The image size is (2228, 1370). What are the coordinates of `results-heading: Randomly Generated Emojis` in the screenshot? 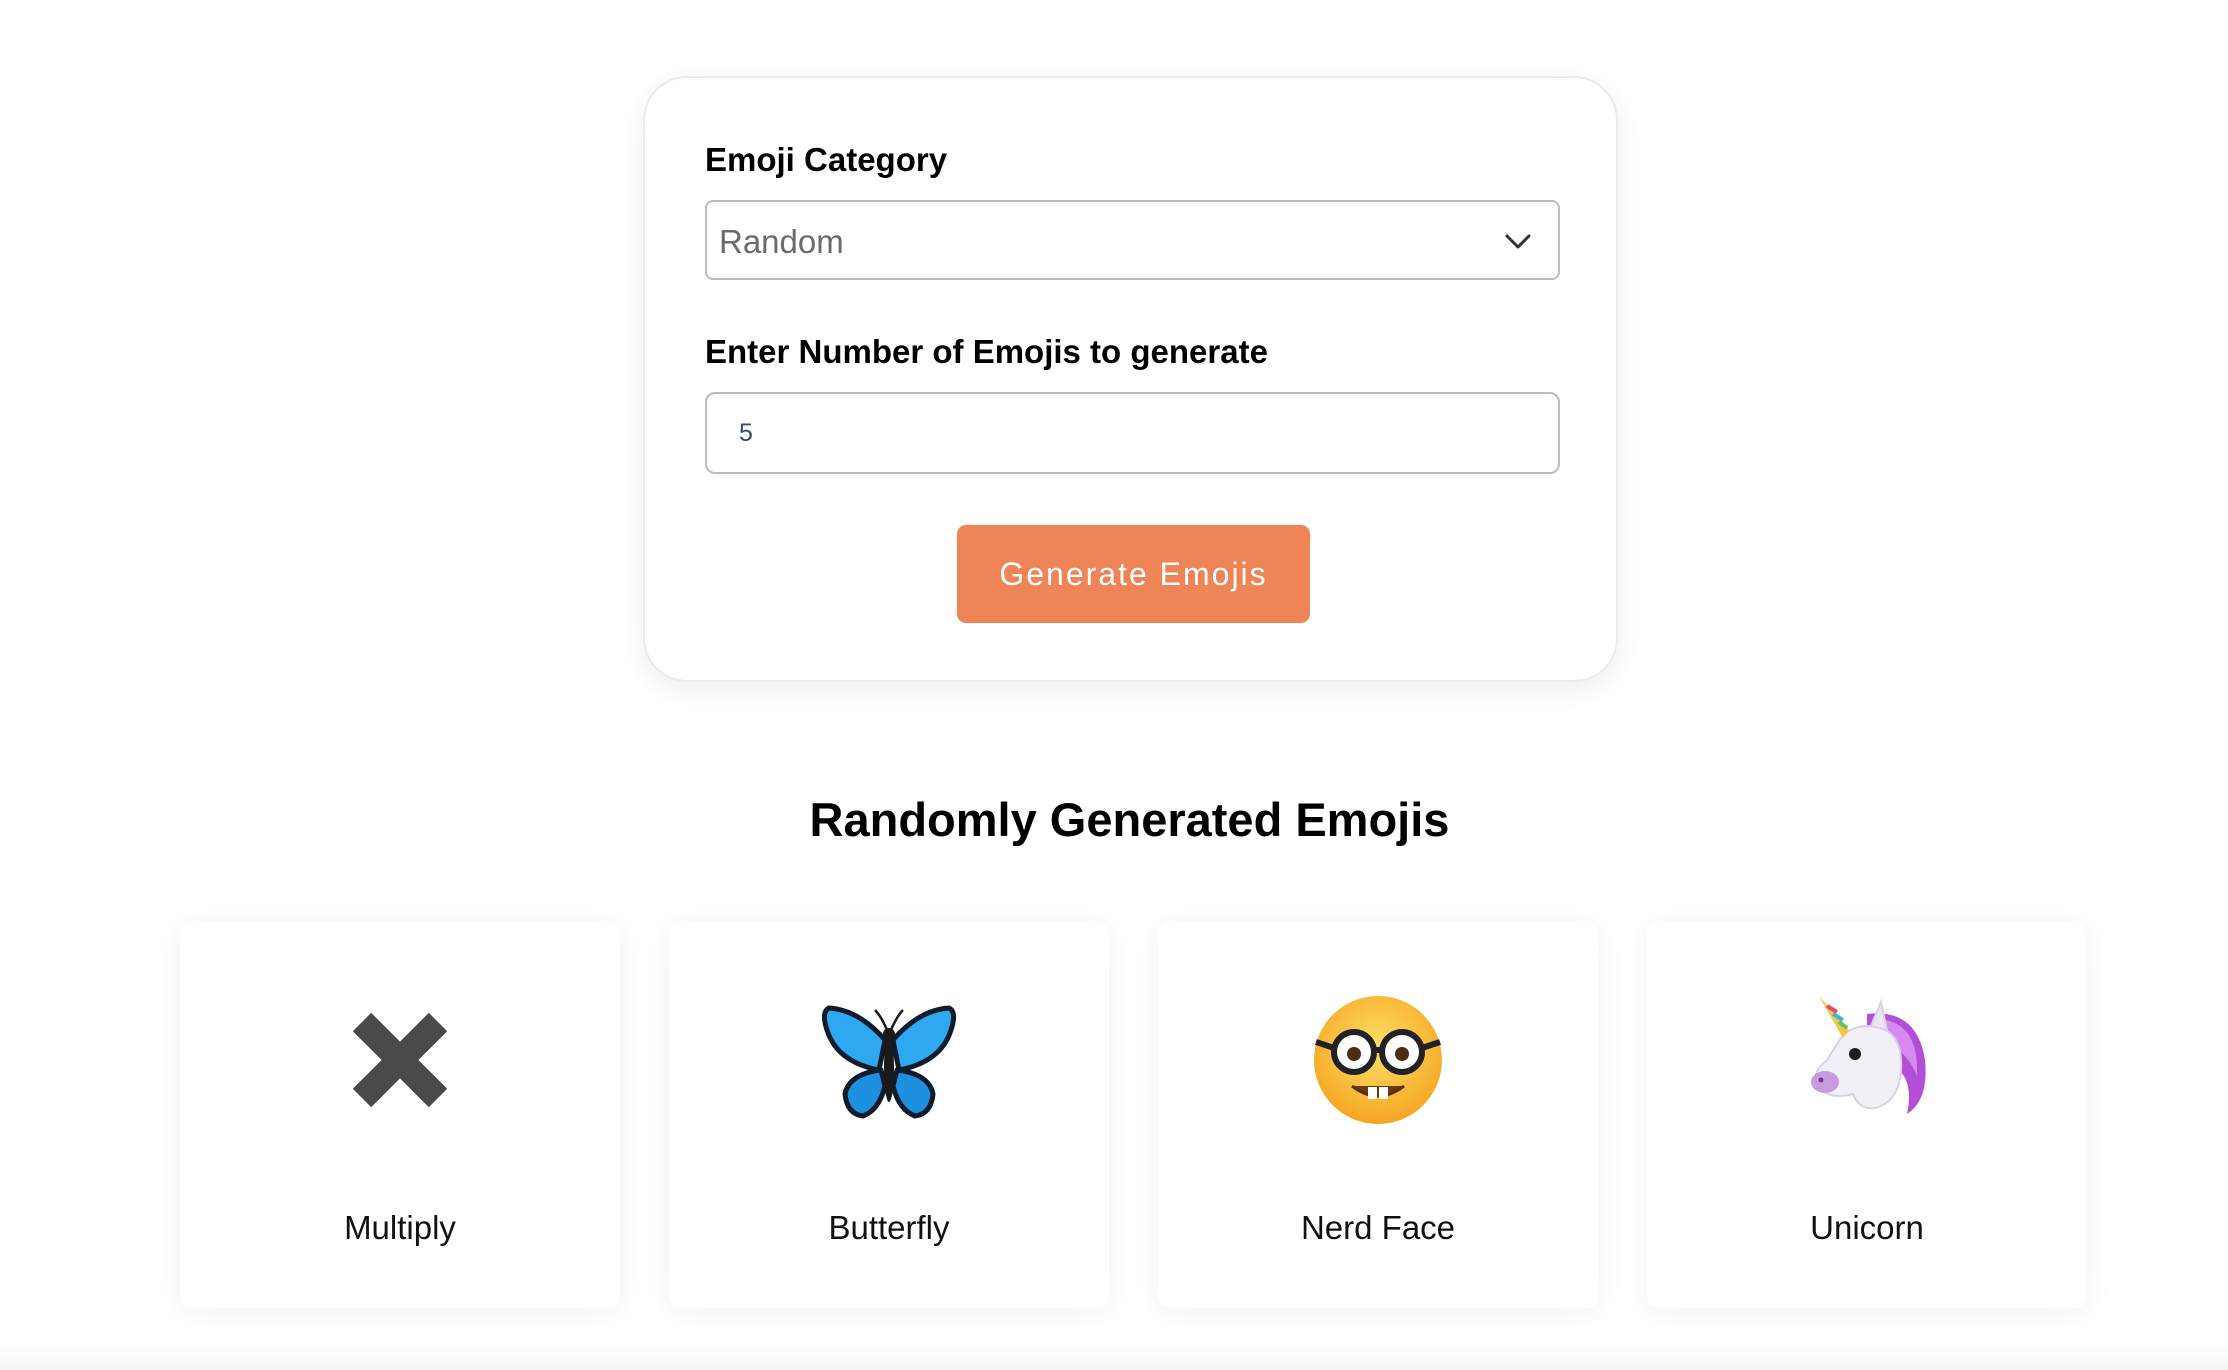 It's located at (1129, 819).